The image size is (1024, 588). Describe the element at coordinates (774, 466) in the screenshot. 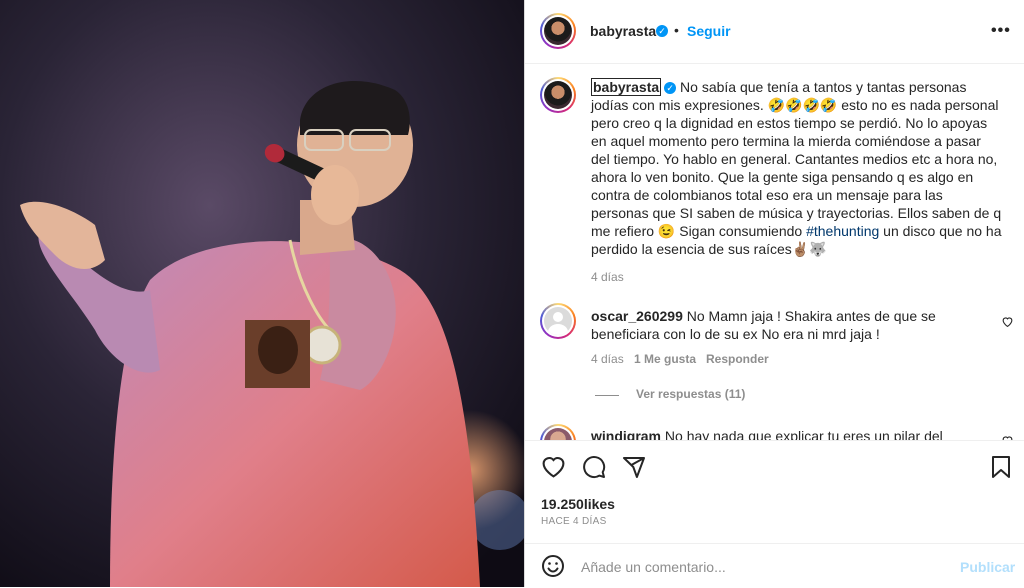

I see `action-bar` at that location.